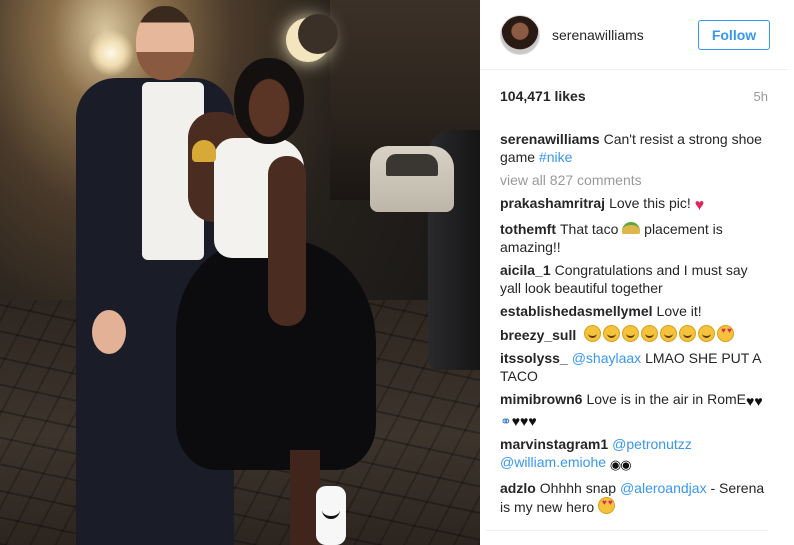 The height and width of the screenshot is (545, 794). I want to click on likes-count: 104,471 likes, so click(543, 96).